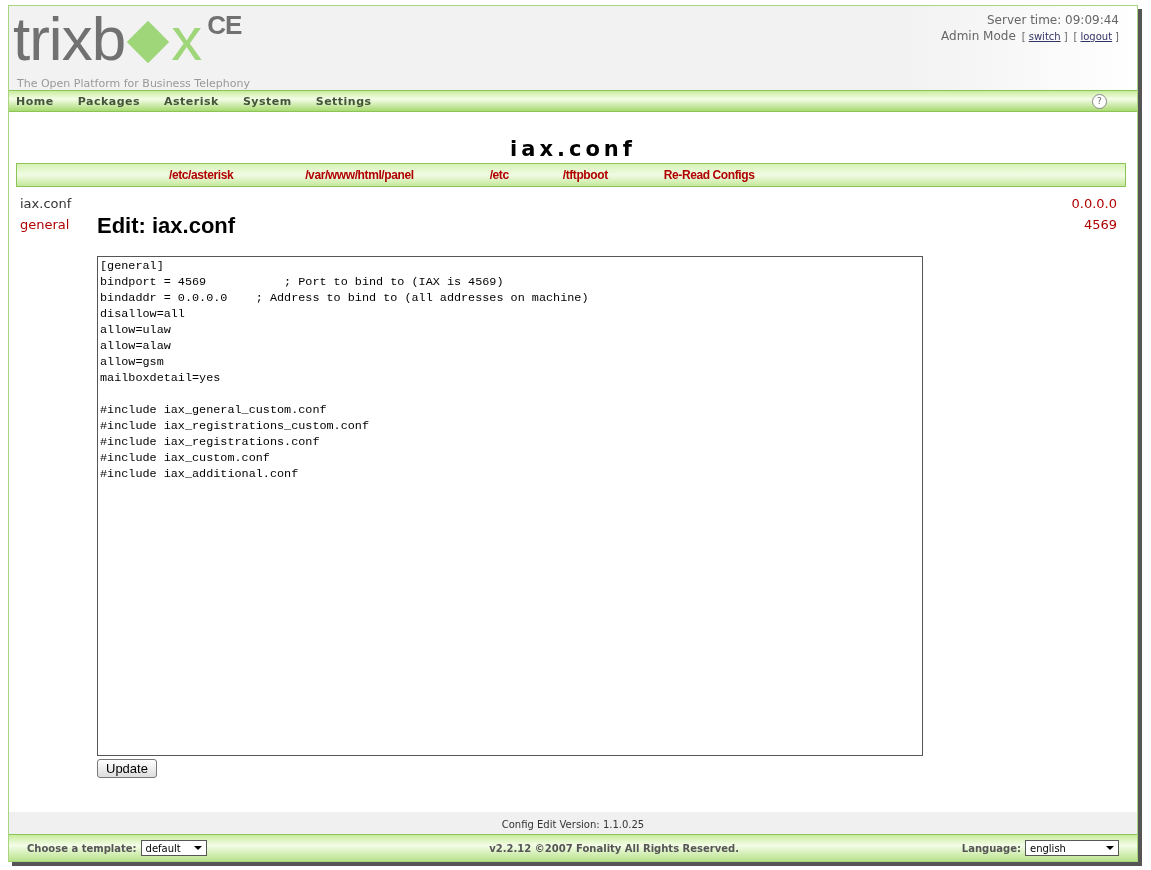 Image resolution: width=1151 pixels, height=870 pixels. Describe the element at coordinates (343, 101) in the screenshot. I see `nav-item: Settings` at that location.